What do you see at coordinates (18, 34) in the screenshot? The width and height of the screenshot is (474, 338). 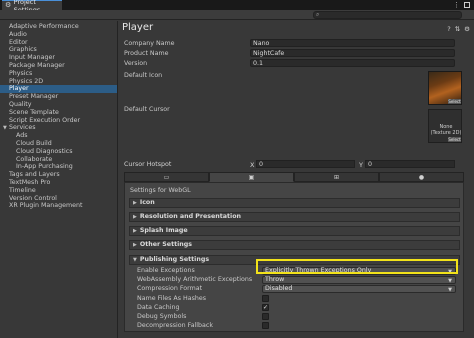 I see `sidebar-item-label: Audio` at bounding box center [18, 34].